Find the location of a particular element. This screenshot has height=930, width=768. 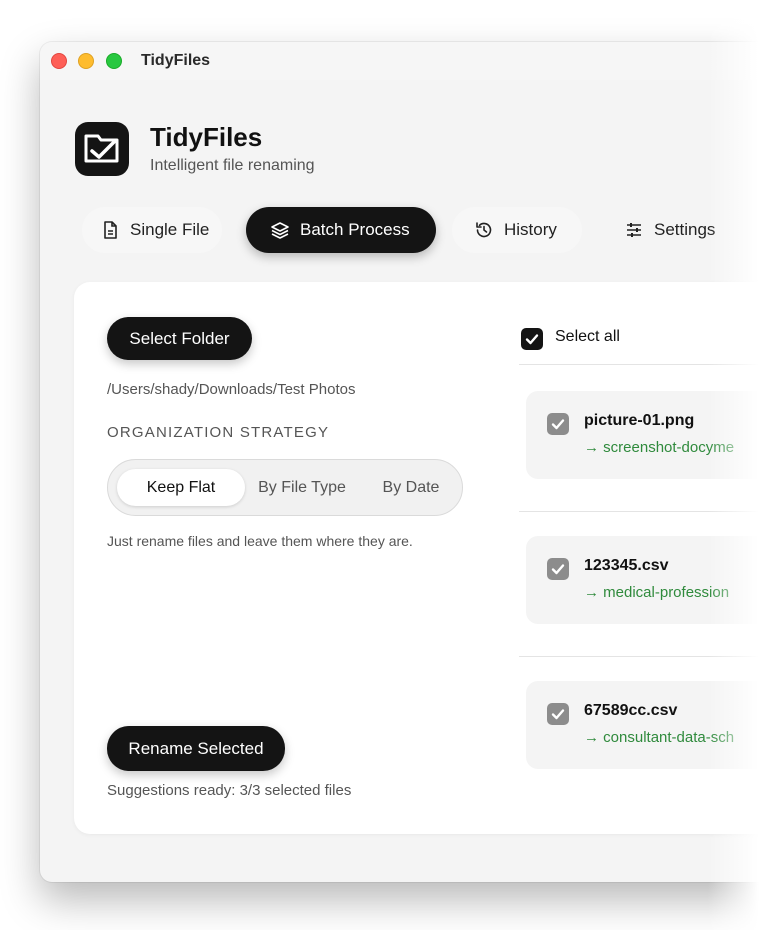

sliders-icon is located at coordinates (634, 230).